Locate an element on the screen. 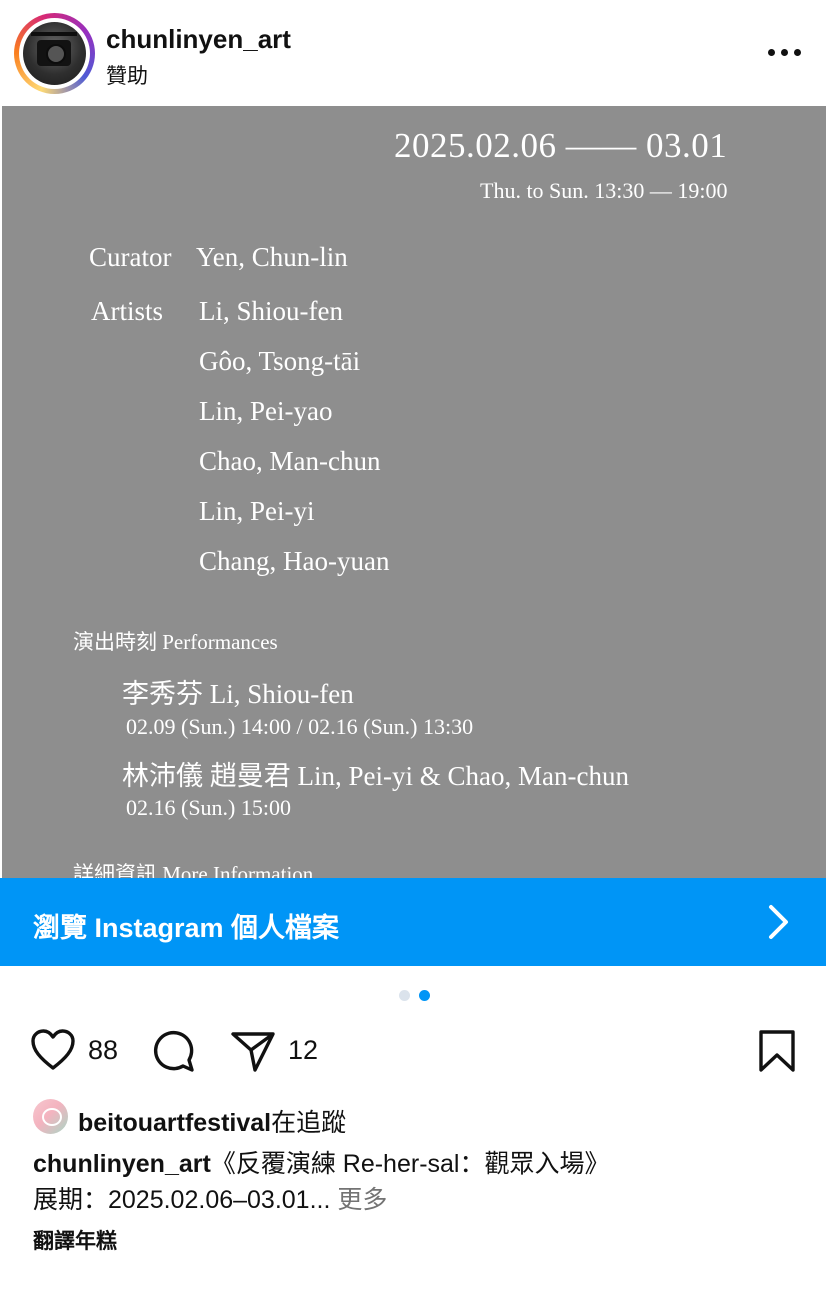  post-caption-line2: 展期：2025.02.06–03.01... 更多 is located at coordinates (210, 1198).